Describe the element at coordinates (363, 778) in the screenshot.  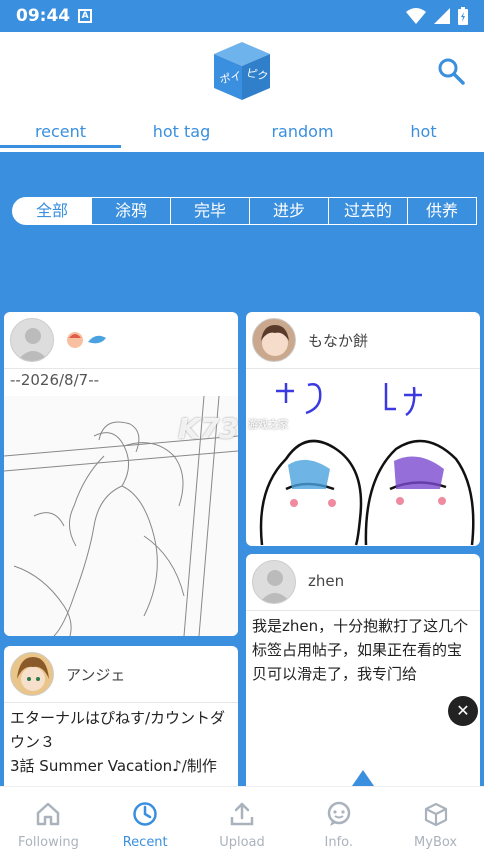
I see `scroll-up-icon` at that location.